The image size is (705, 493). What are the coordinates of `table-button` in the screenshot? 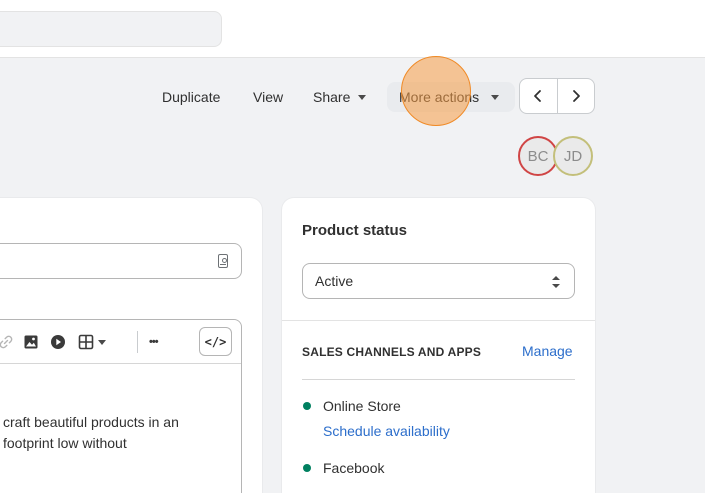 It's located at (92, 342).